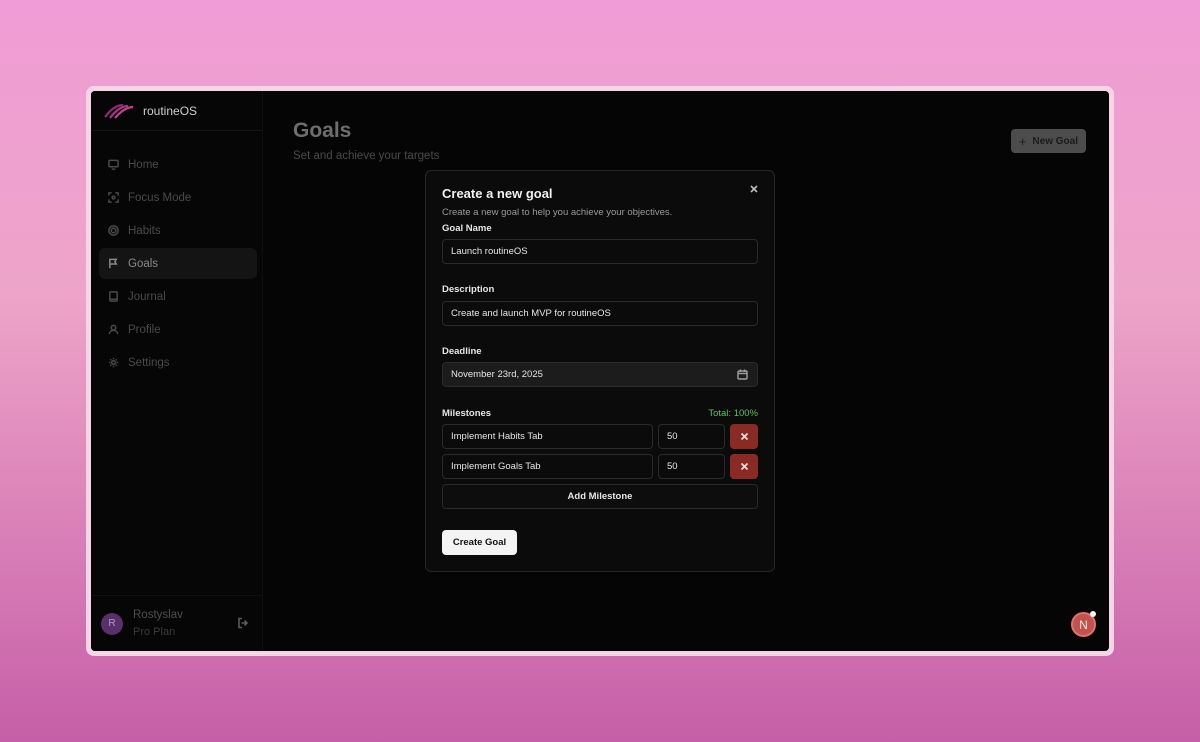 Image resolution: width=1200 pixels, height=742 pixels. What do you see at coordinates (149, 362) in the screenshot?
I see `sidebar-item-label: Settings` at bounding box center [149, 362].